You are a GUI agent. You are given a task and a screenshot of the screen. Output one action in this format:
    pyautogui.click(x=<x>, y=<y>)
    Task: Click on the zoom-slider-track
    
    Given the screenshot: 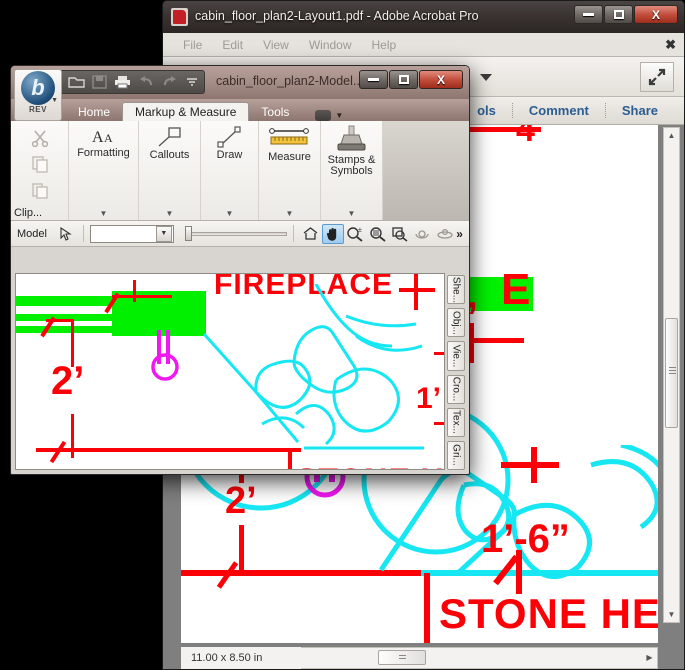 What is the action you would take?
    pyautogui.click(x=237, y=233)
    